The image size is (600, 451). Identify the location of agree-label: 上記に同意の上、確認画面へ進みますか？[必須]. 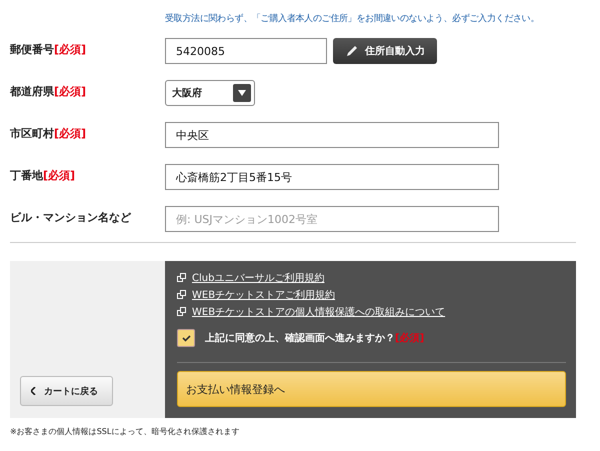
(314, 338).